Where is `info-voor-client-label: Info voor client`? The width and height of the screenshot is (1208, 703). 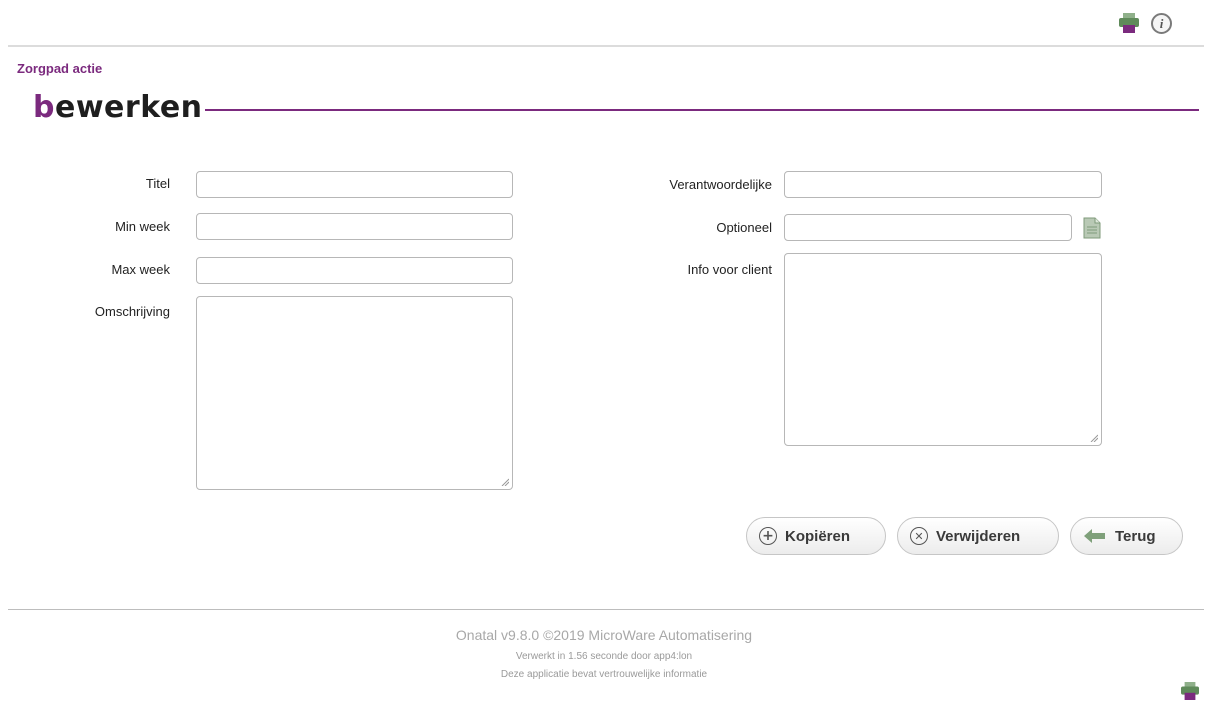
info-voor-client-label: Info voor client is located at coordinates (729, 269).